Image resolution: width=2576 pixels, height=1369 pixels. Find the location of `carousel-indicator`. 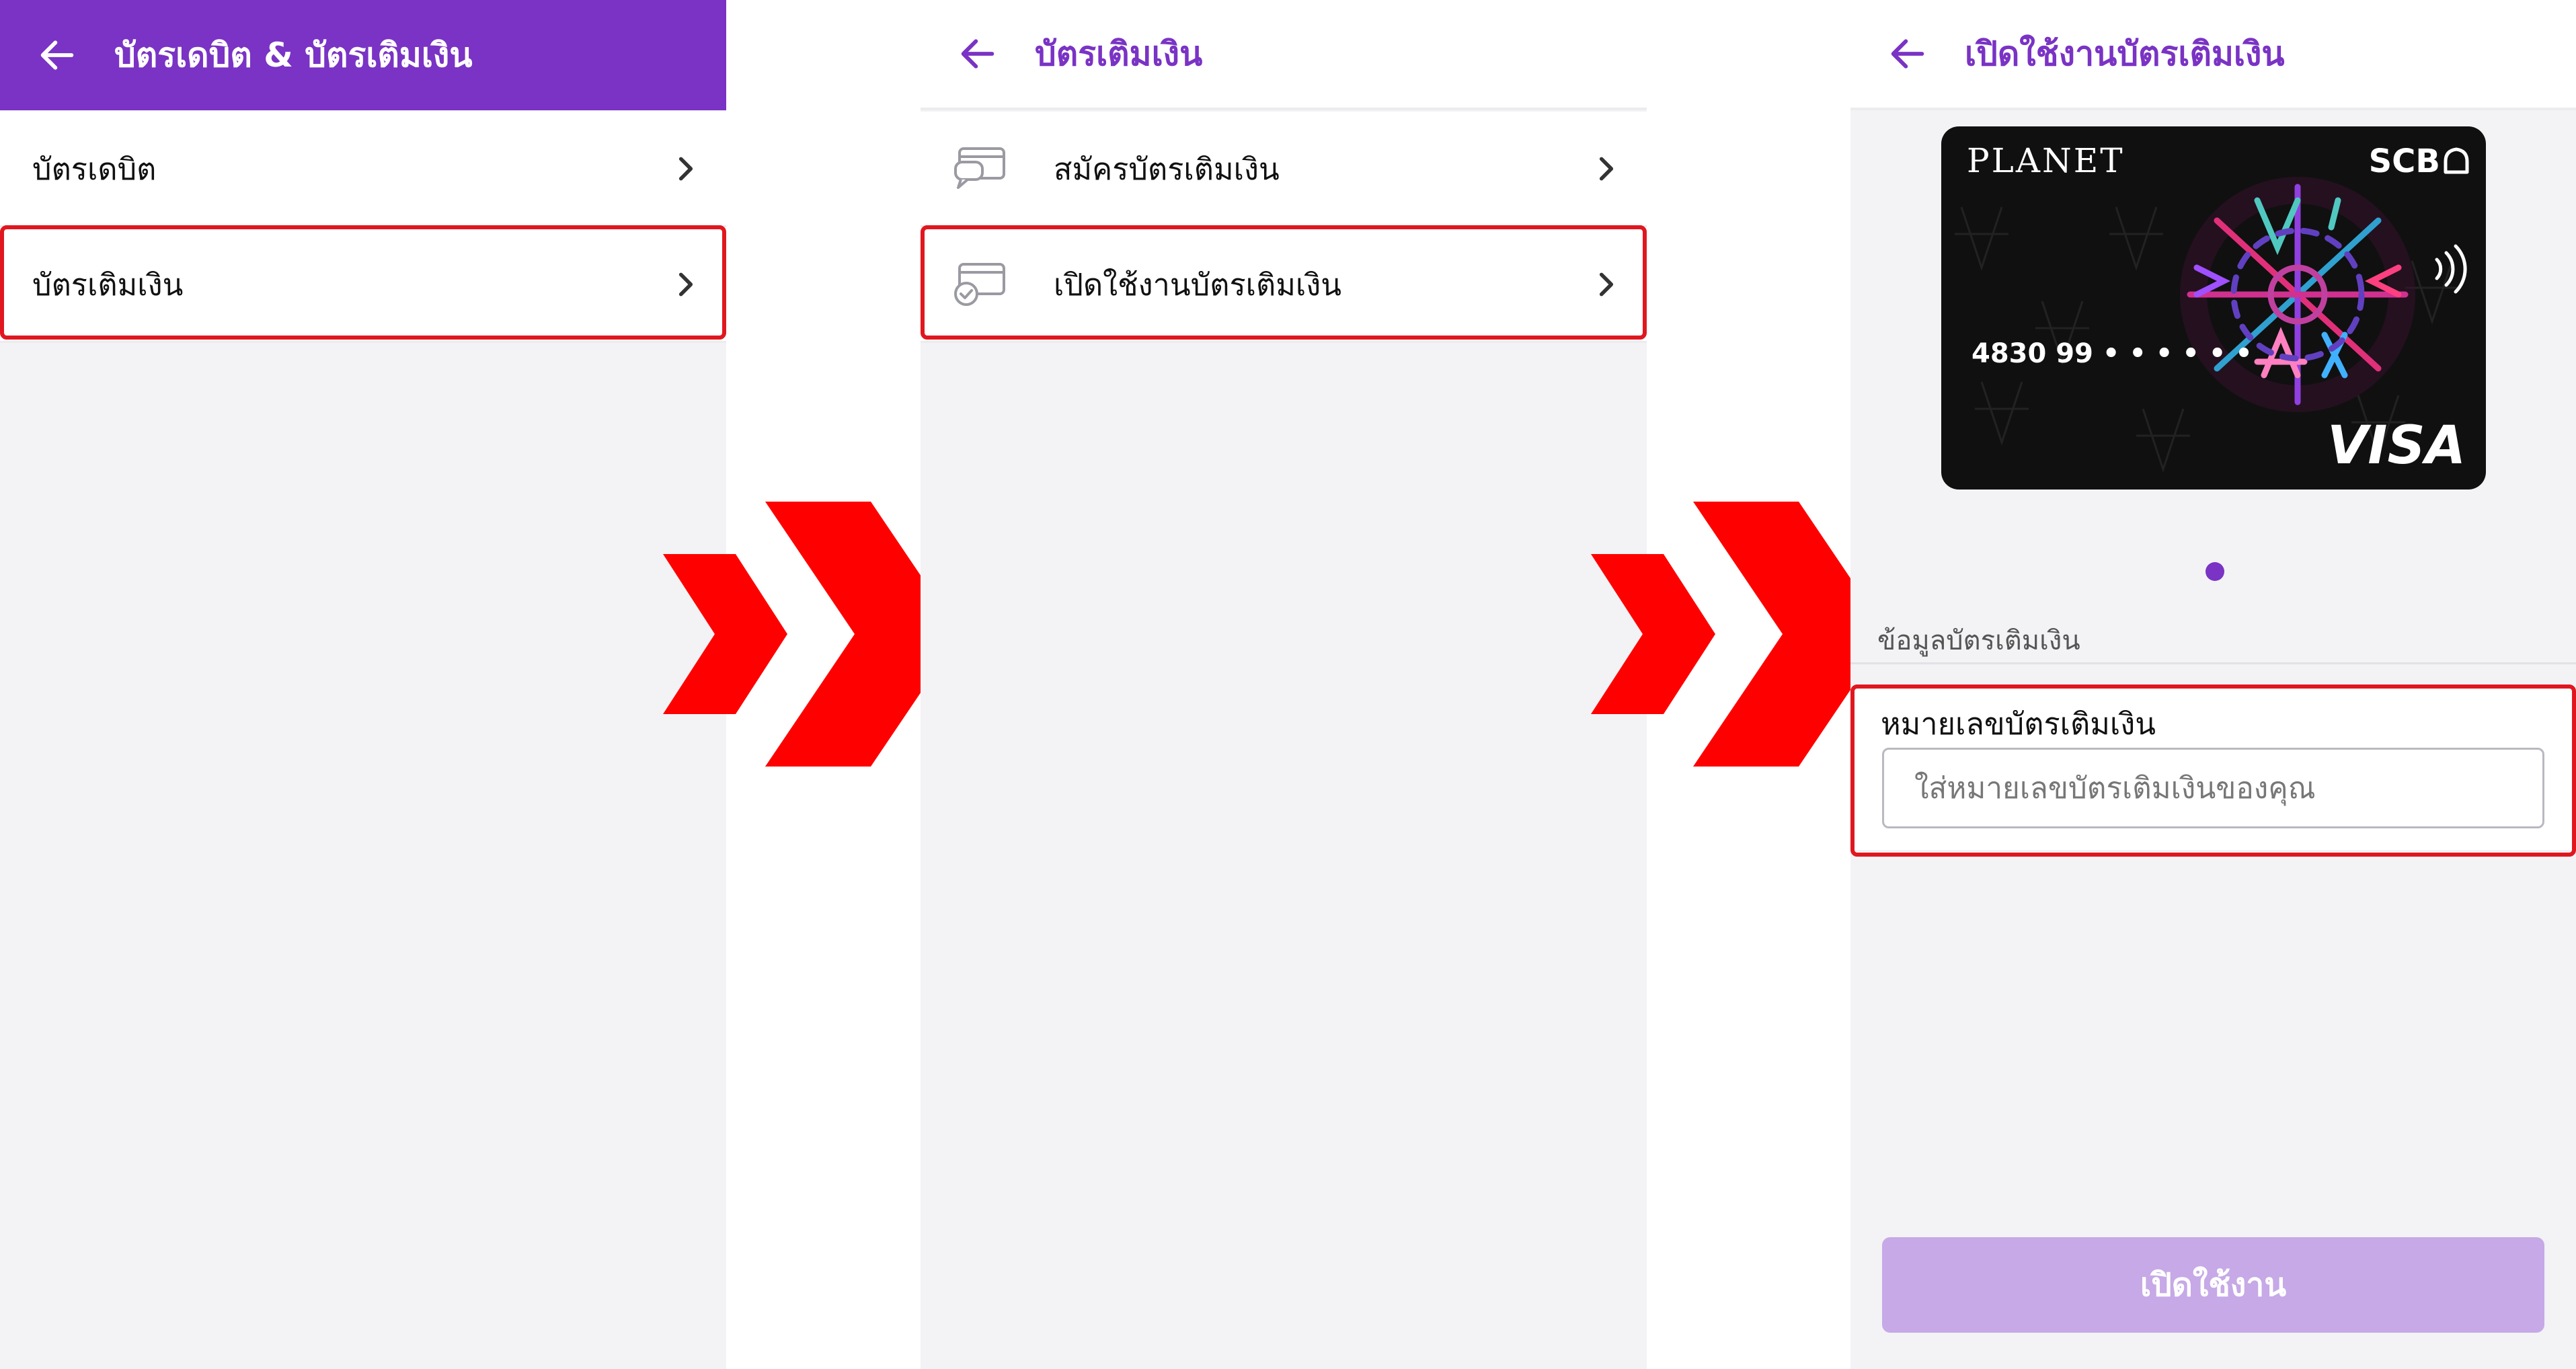

carousel-indicator is located at coordinates (2215, 571).